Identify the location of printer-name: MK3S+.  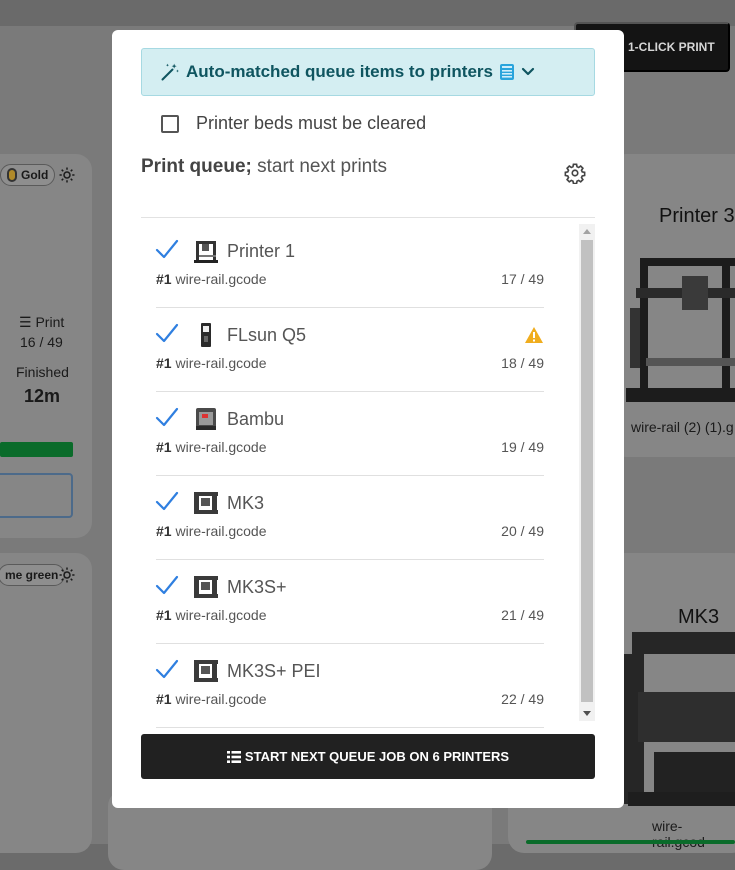
(257, 587).